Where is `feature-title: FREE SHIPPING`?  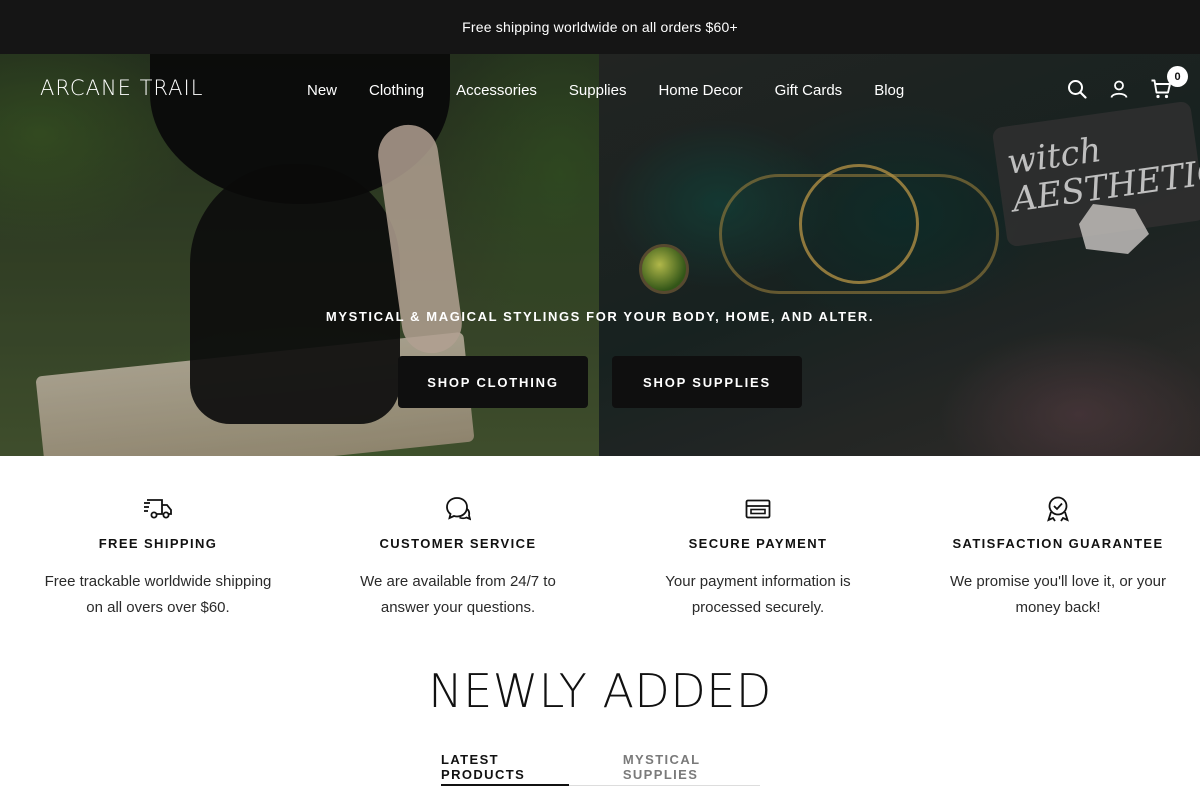
feature-title: FREE SHIPPING is located at coordinates (158, 543).